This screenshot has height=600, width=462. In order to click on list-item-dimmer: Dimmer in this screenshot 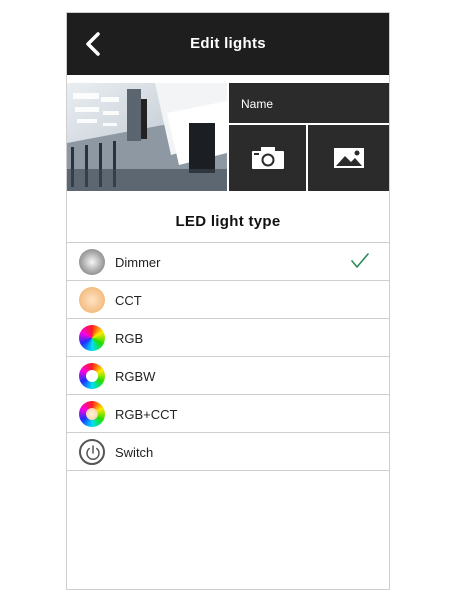, I will do `click(228, 262)`.